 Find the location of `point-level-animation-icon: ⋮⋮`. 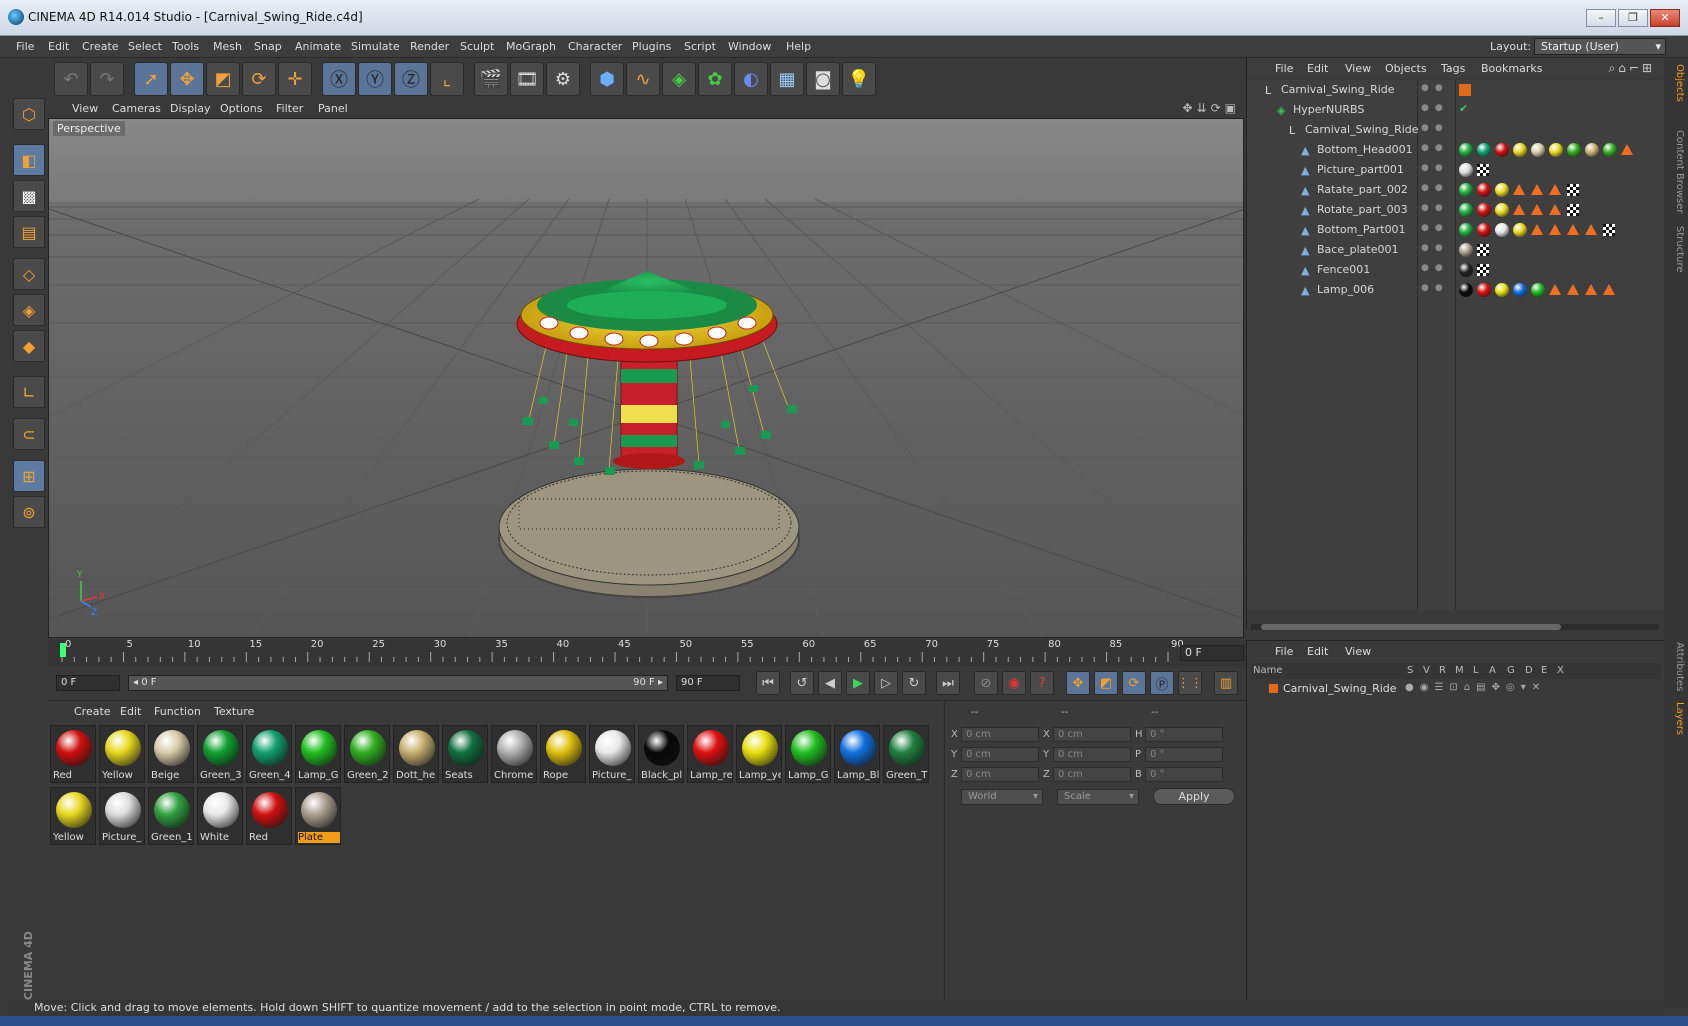

point-level-animation-icon: ⋮⋮ is located at coordinates (1190, 683).